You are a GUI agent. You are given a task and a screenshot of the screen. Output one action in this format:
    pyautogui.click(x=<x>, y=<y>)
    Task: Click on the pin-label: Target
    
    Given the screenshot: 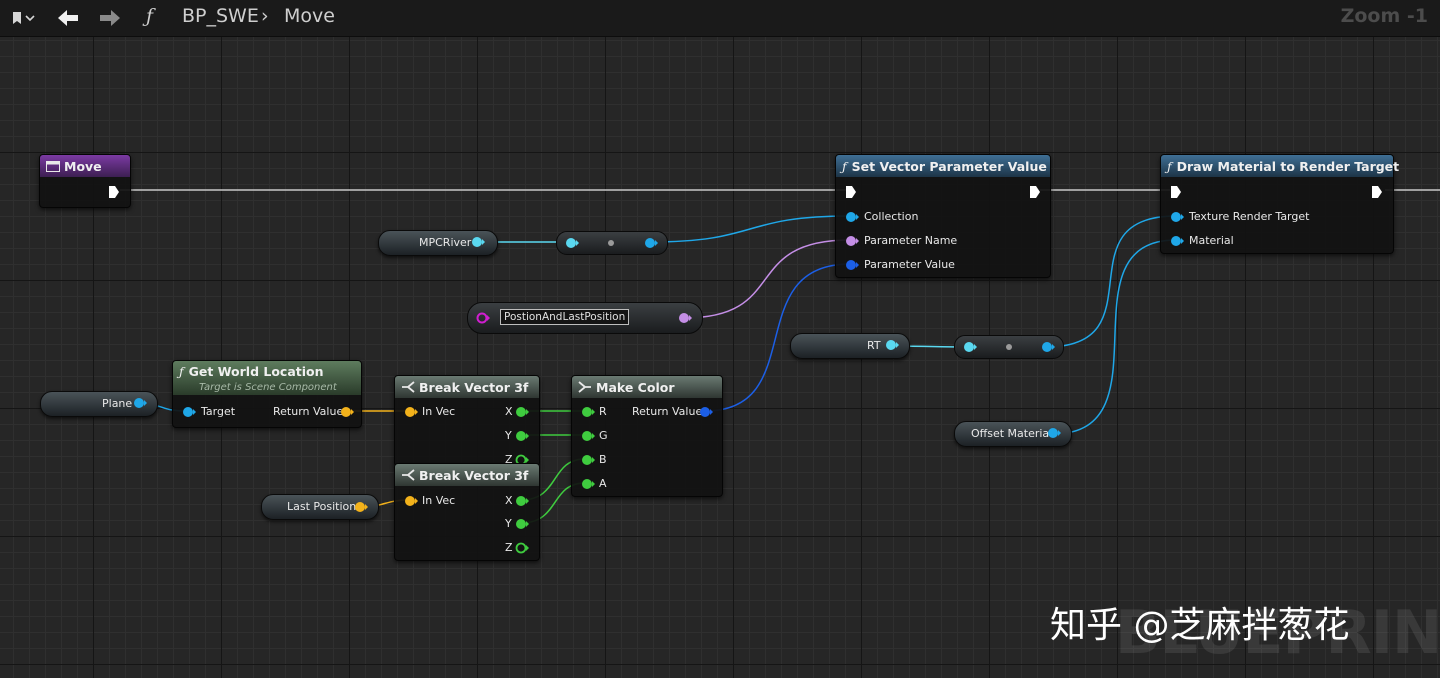 What is the action you would take?
    pyautogui.click(x=218, y=411)
    